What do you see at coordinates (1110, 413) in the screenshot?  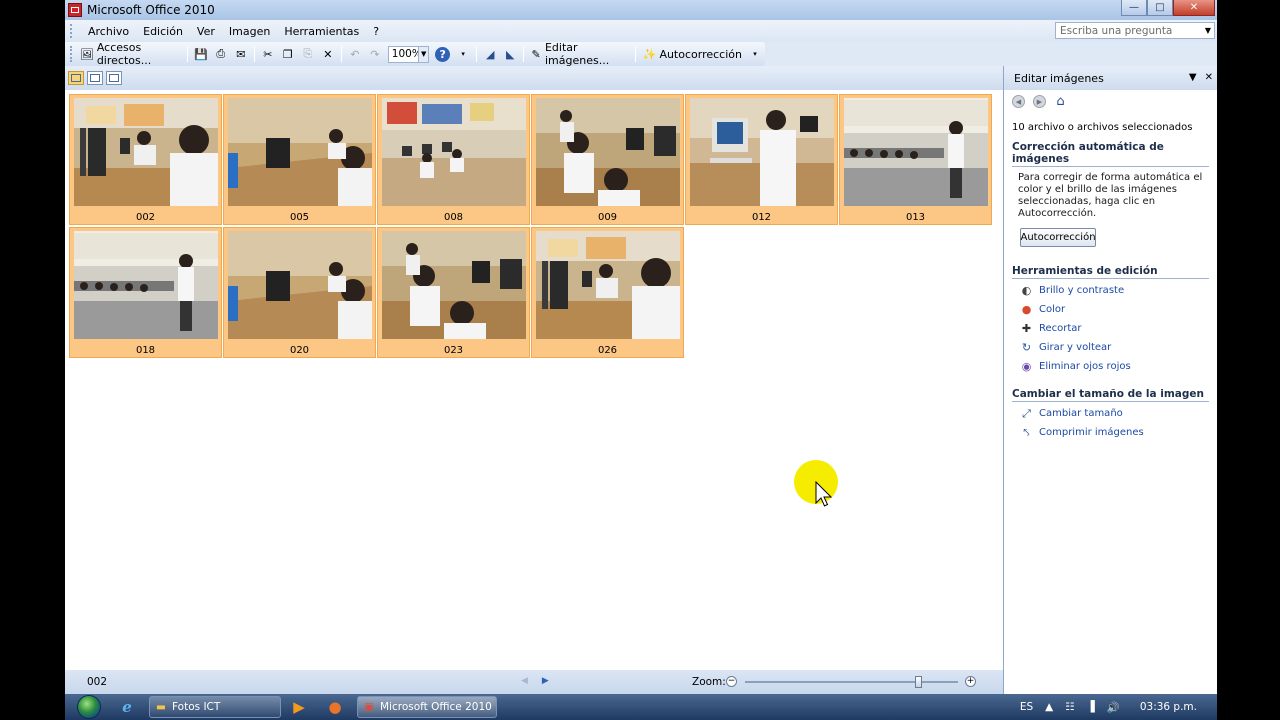 I see `resize-link: ⤢ Cambiar tamaño` at bounding box center [1110, 413].